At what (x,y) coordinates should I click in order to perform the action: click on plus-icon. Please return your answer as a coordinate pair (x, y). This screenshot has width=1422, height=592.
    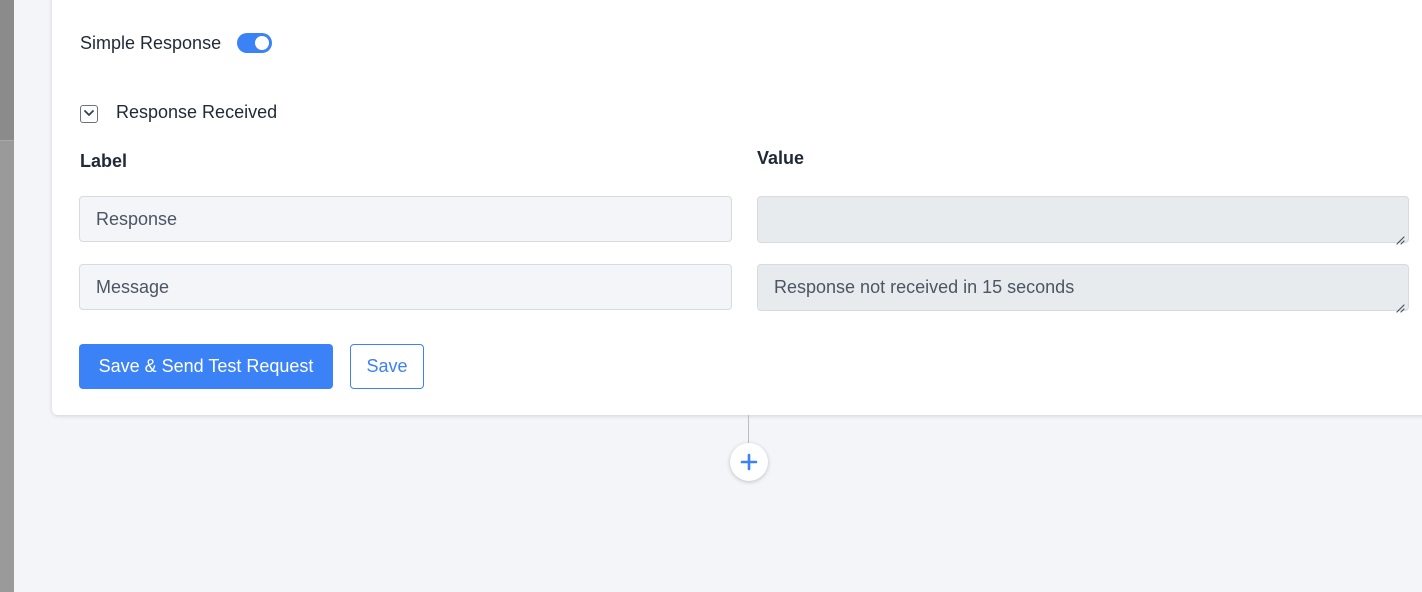
    Looking at the image, I should click on (749, 462).